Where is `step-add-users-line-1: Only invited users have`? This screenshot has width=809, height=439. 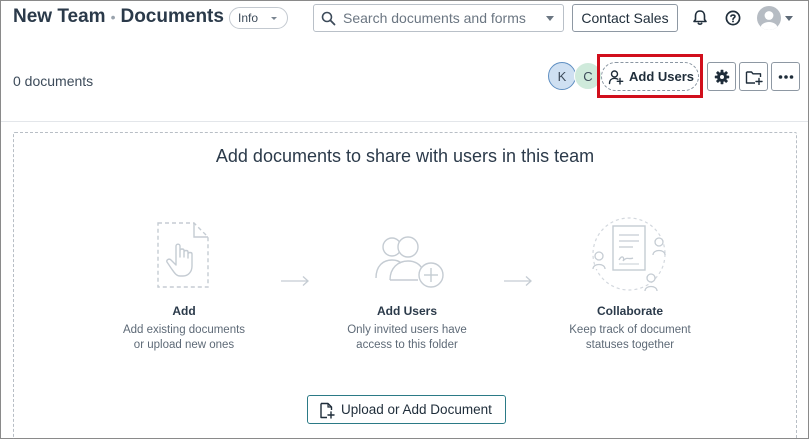
step-add-users-line-1: Only invited users have is located at coordinates (407, 330).